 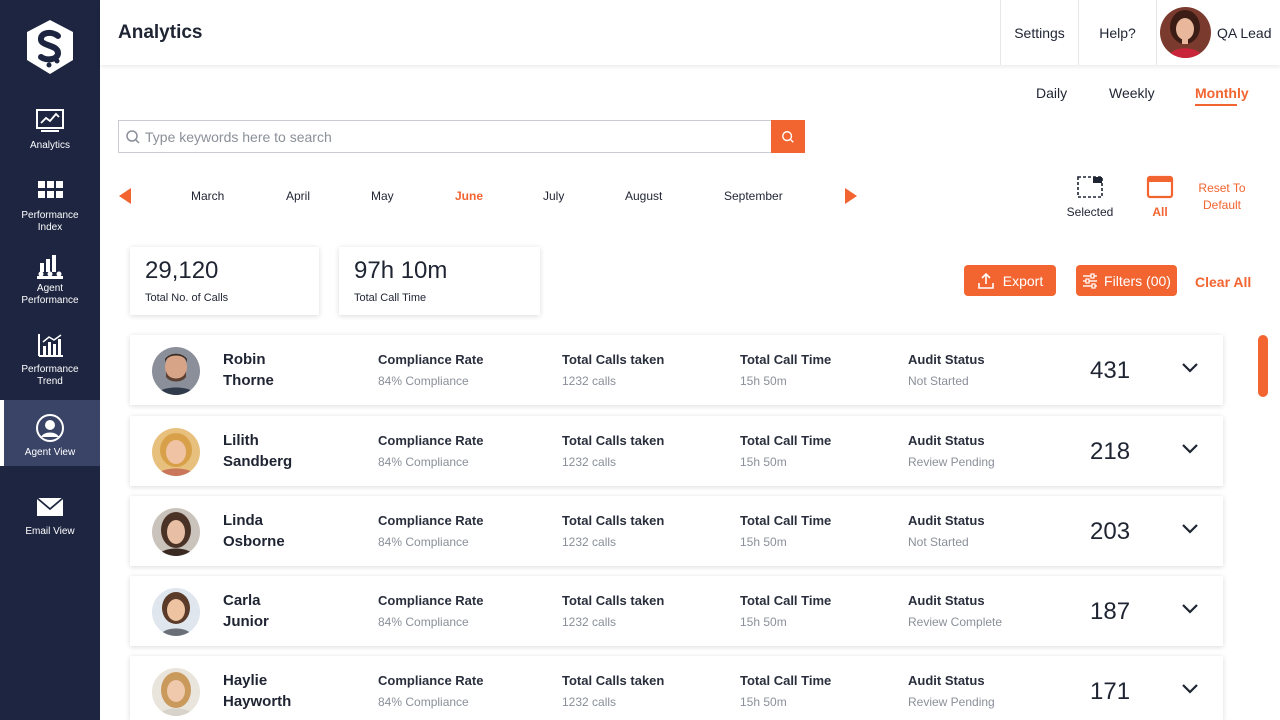 I want to click on sidebar-item-agent-performance: Agent Performance, so click(x=50, y=279).